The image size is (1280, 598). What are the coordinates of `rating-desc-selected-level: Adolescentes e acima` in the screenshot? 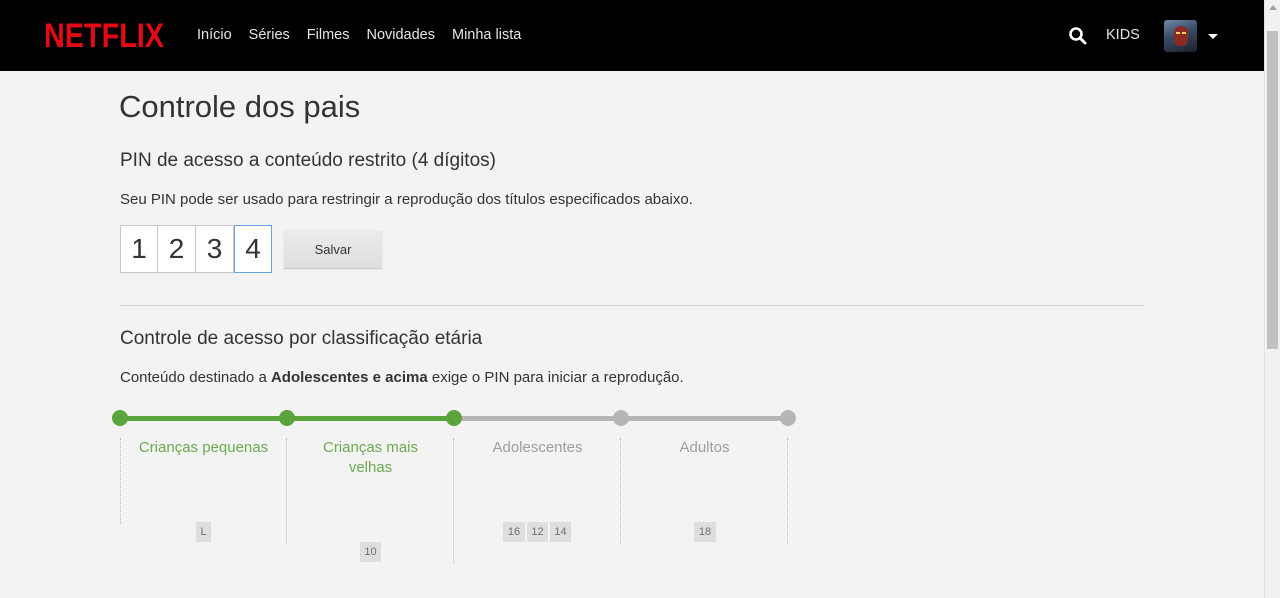 It's located at (349, 377).